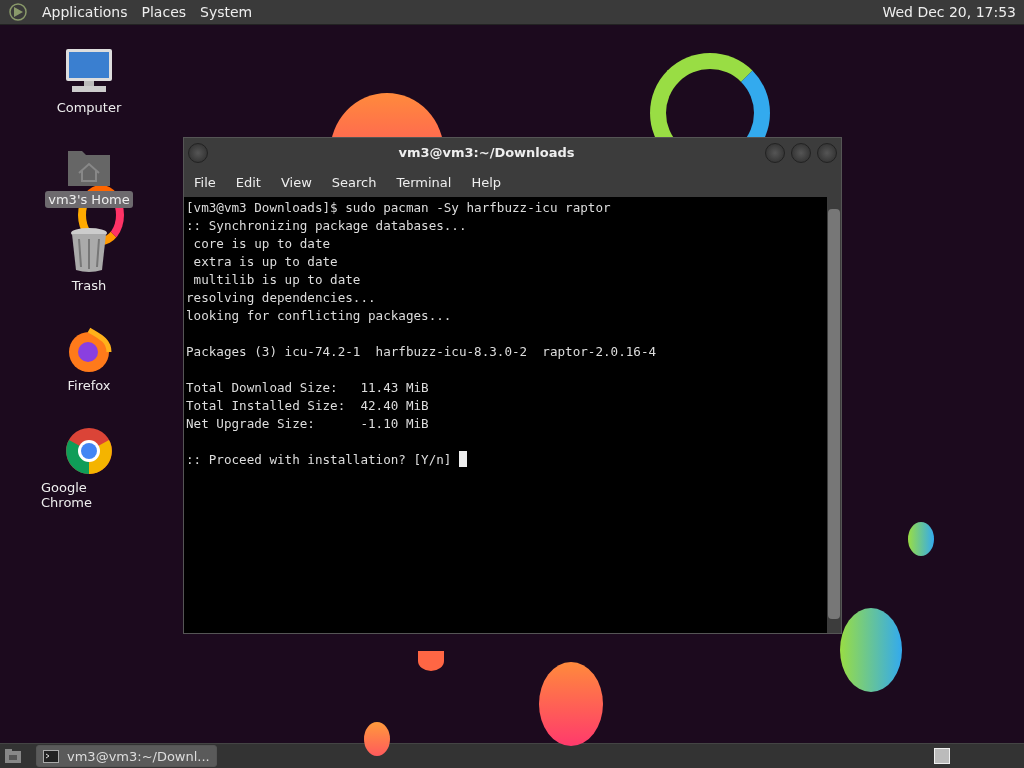 The height and width of the screenshot is (768, 1024). What do you see at coordinates (248, 182) in the screenshot?
I see `menu-item: Edit` at bounding box center [248, 182].